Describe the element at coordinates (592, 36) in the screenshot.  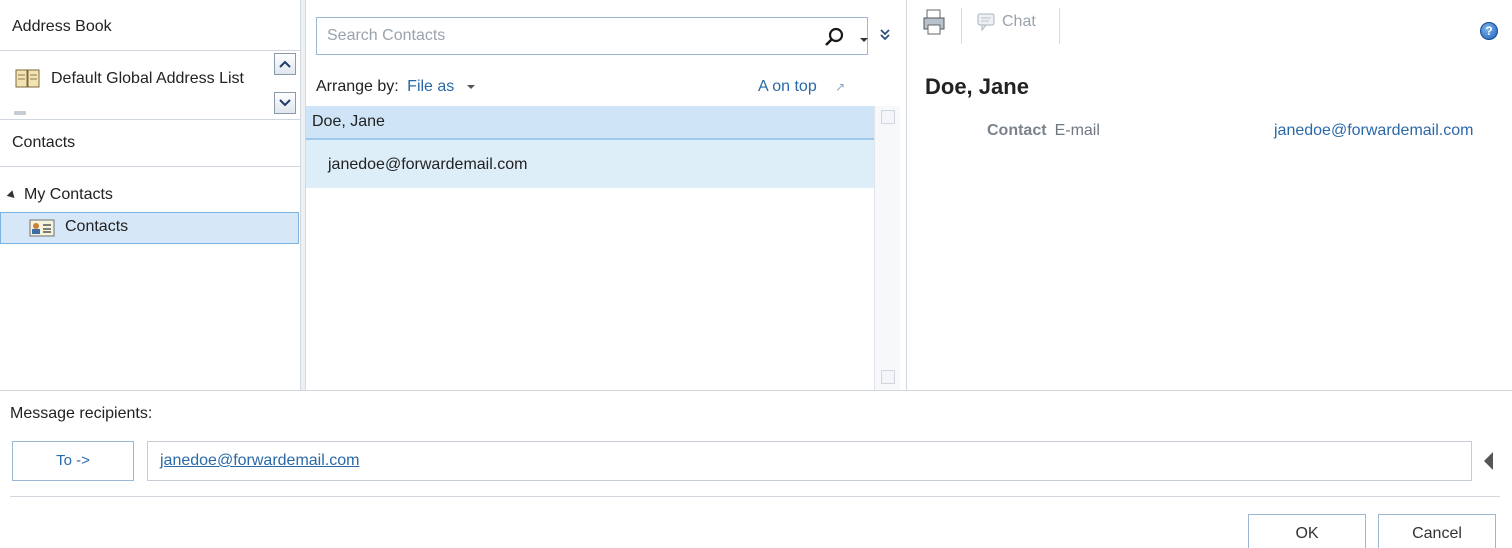
I see `search-input: Search Contacts` at that location.